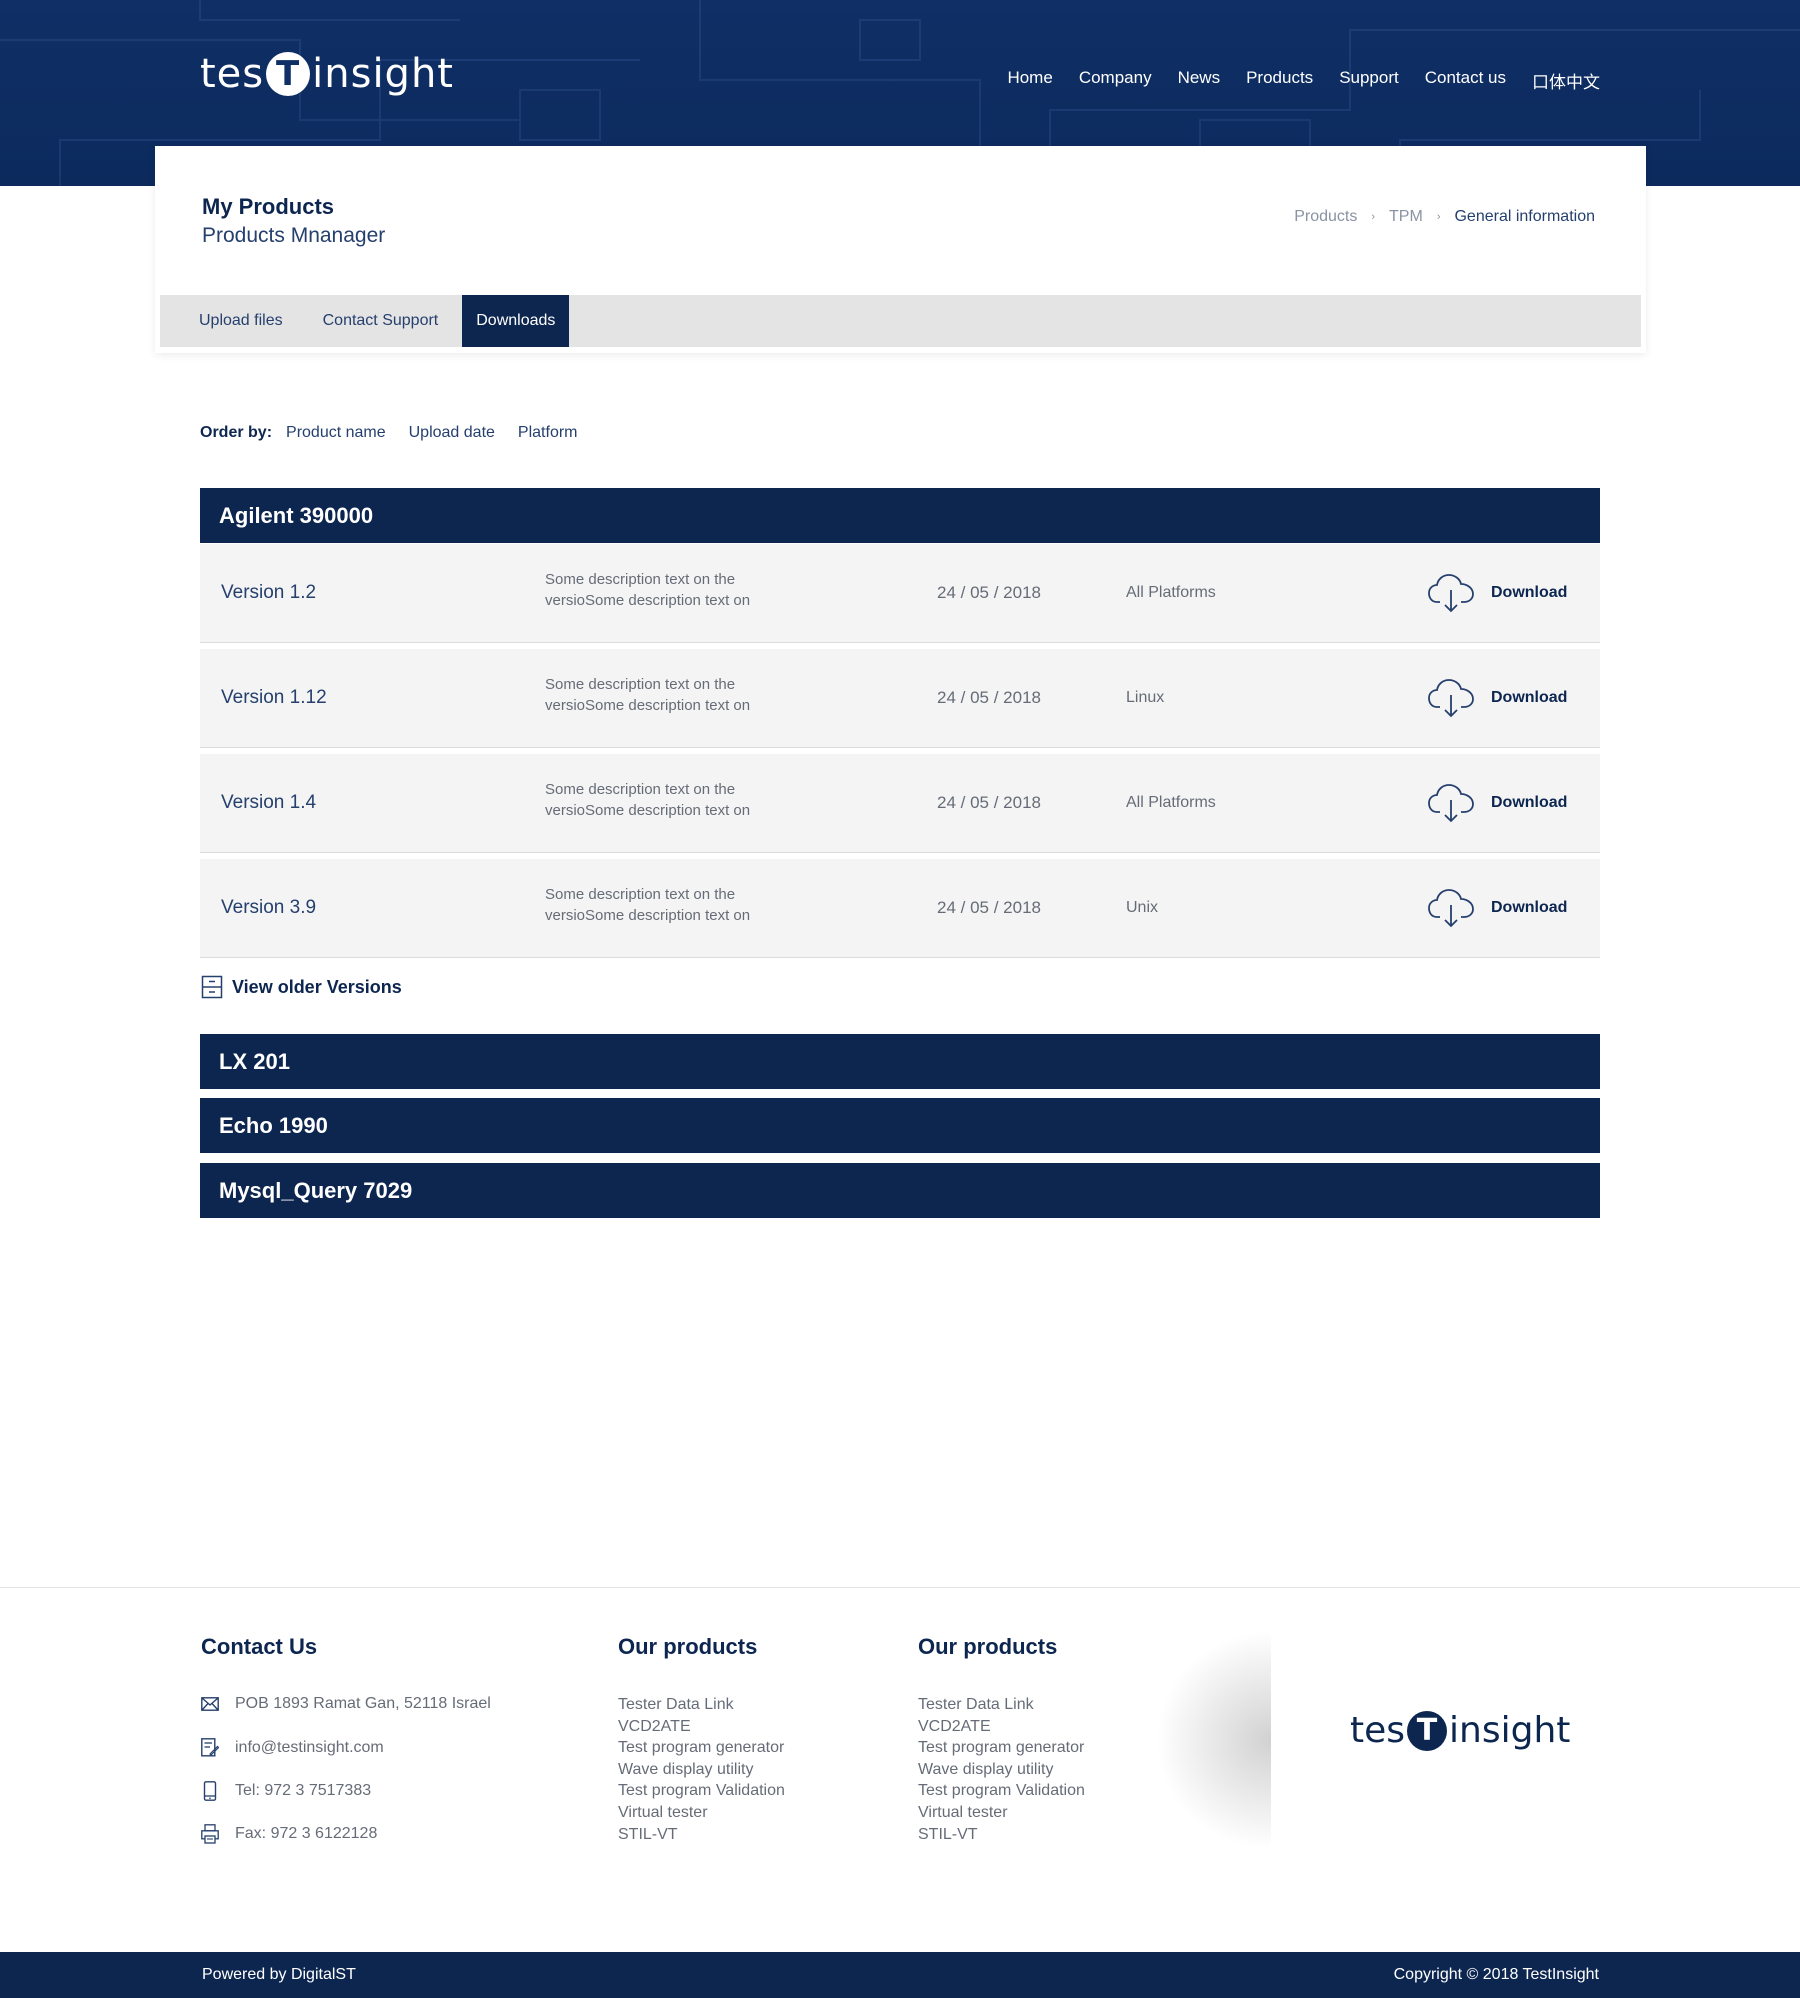  What do you see at coordinates (288, 74) in the screenshot?
I see `logo-badge: T` at bounding box center [288, 74].